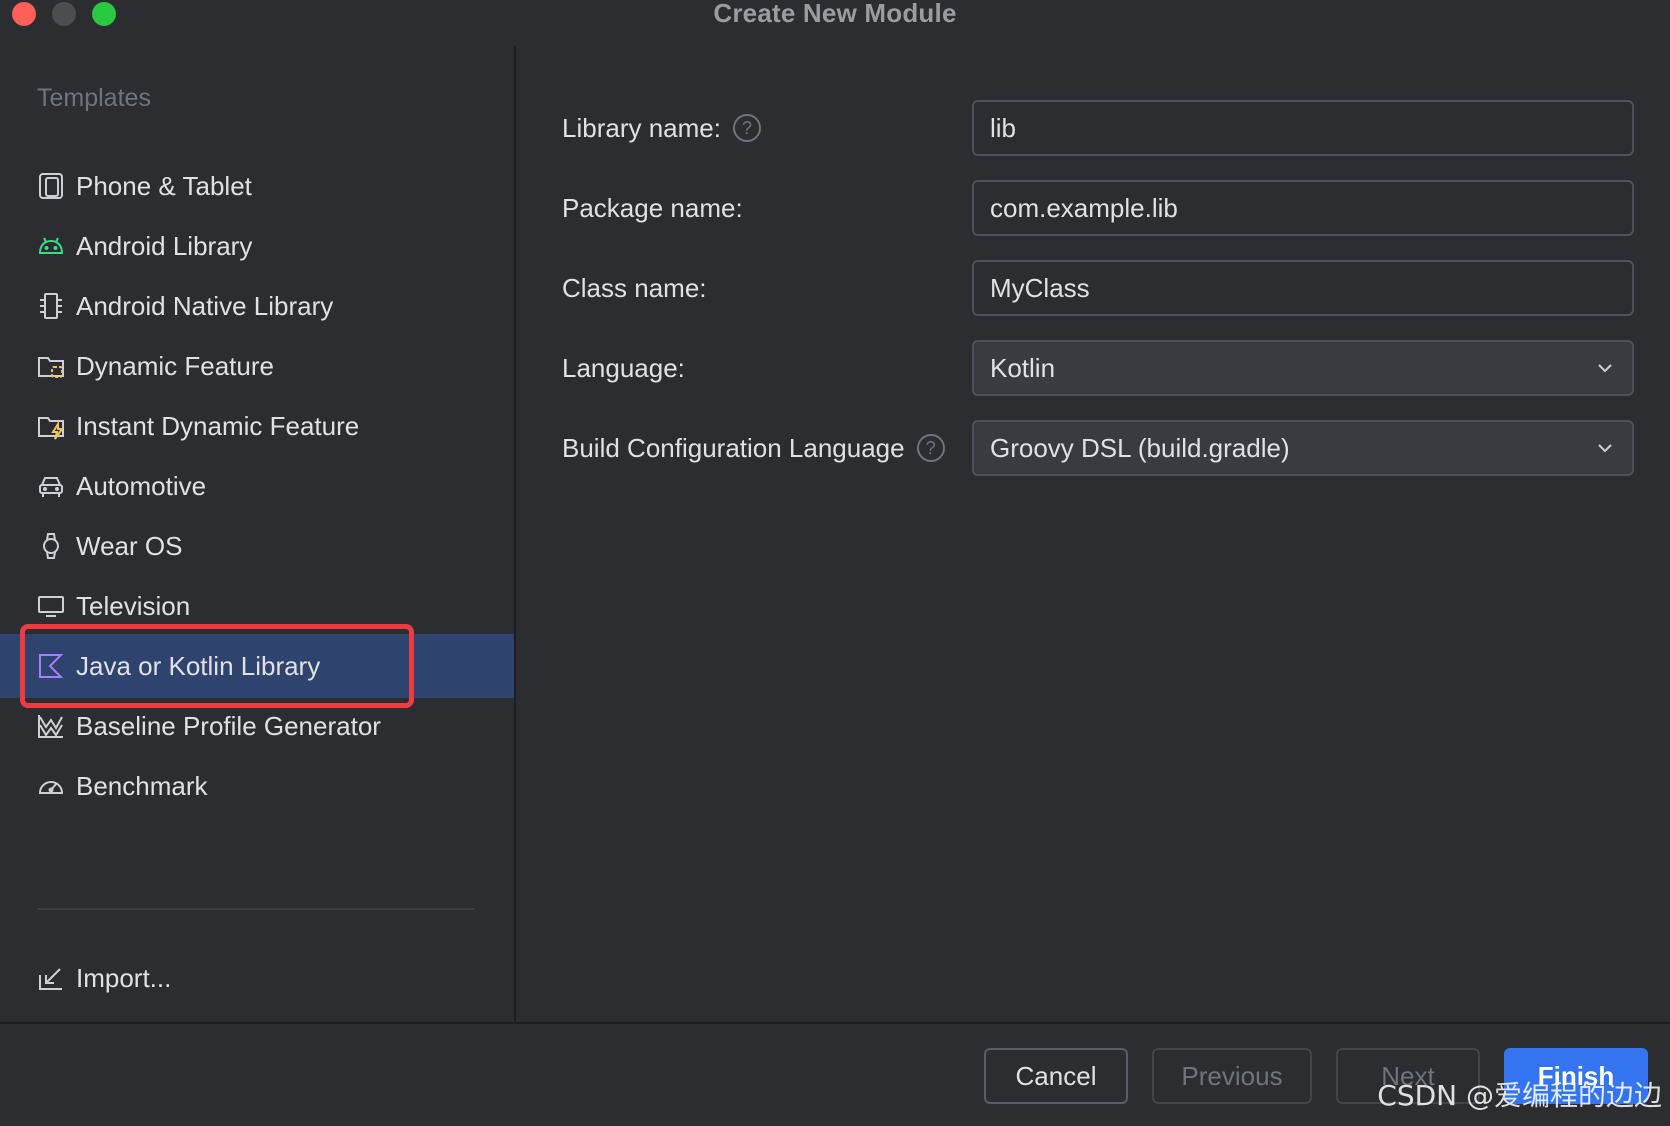 This screenshot has height=1126, width=1670. Describe the element at coordinates (51, 606) in the screenshot. I see `tv-icon` at that location.